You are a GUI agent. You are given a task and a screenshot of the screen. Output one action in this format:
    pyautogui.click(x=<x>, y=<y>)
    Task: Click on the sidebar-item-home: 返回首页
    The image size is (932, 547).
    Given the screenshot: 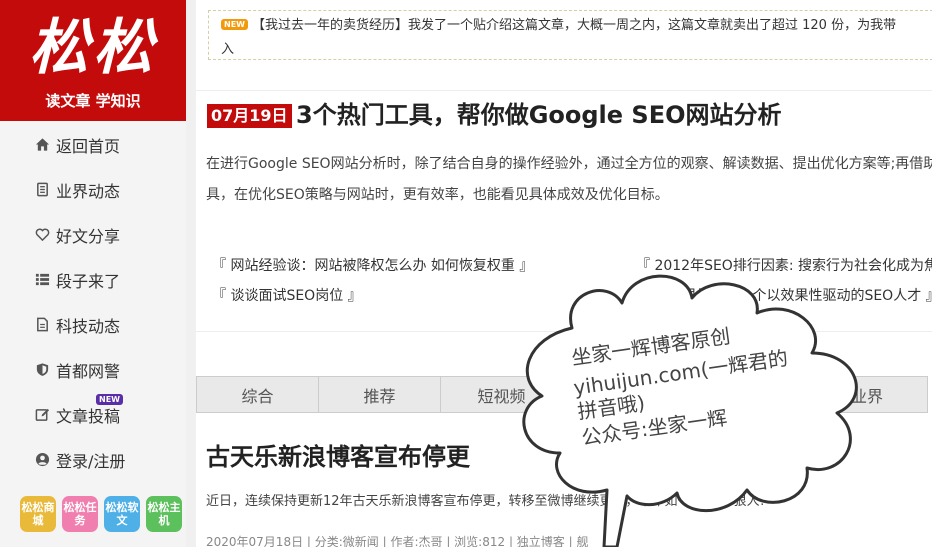 What is the action you would take?
    pyautogui.click(x=93, y=144)
    